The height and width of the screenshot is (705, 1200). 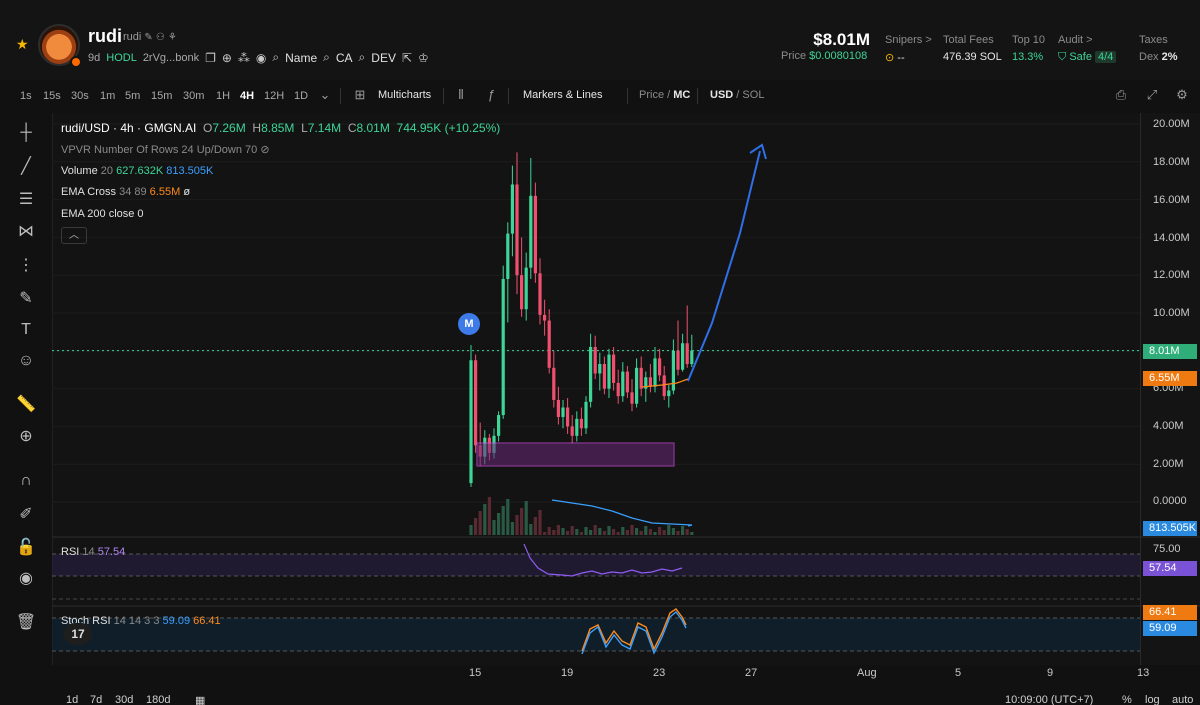 I want to click on ema-price-tag: 6.55M, so click(x=1170, y=378).